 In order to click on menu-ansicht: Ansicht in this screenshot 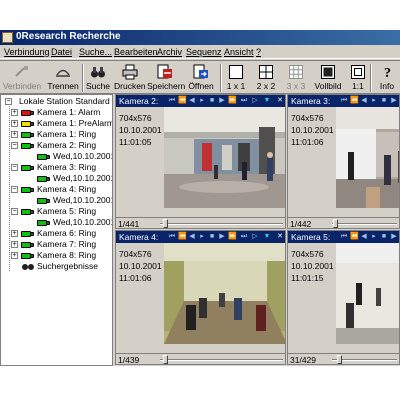, I will do `click(239, 52)`.